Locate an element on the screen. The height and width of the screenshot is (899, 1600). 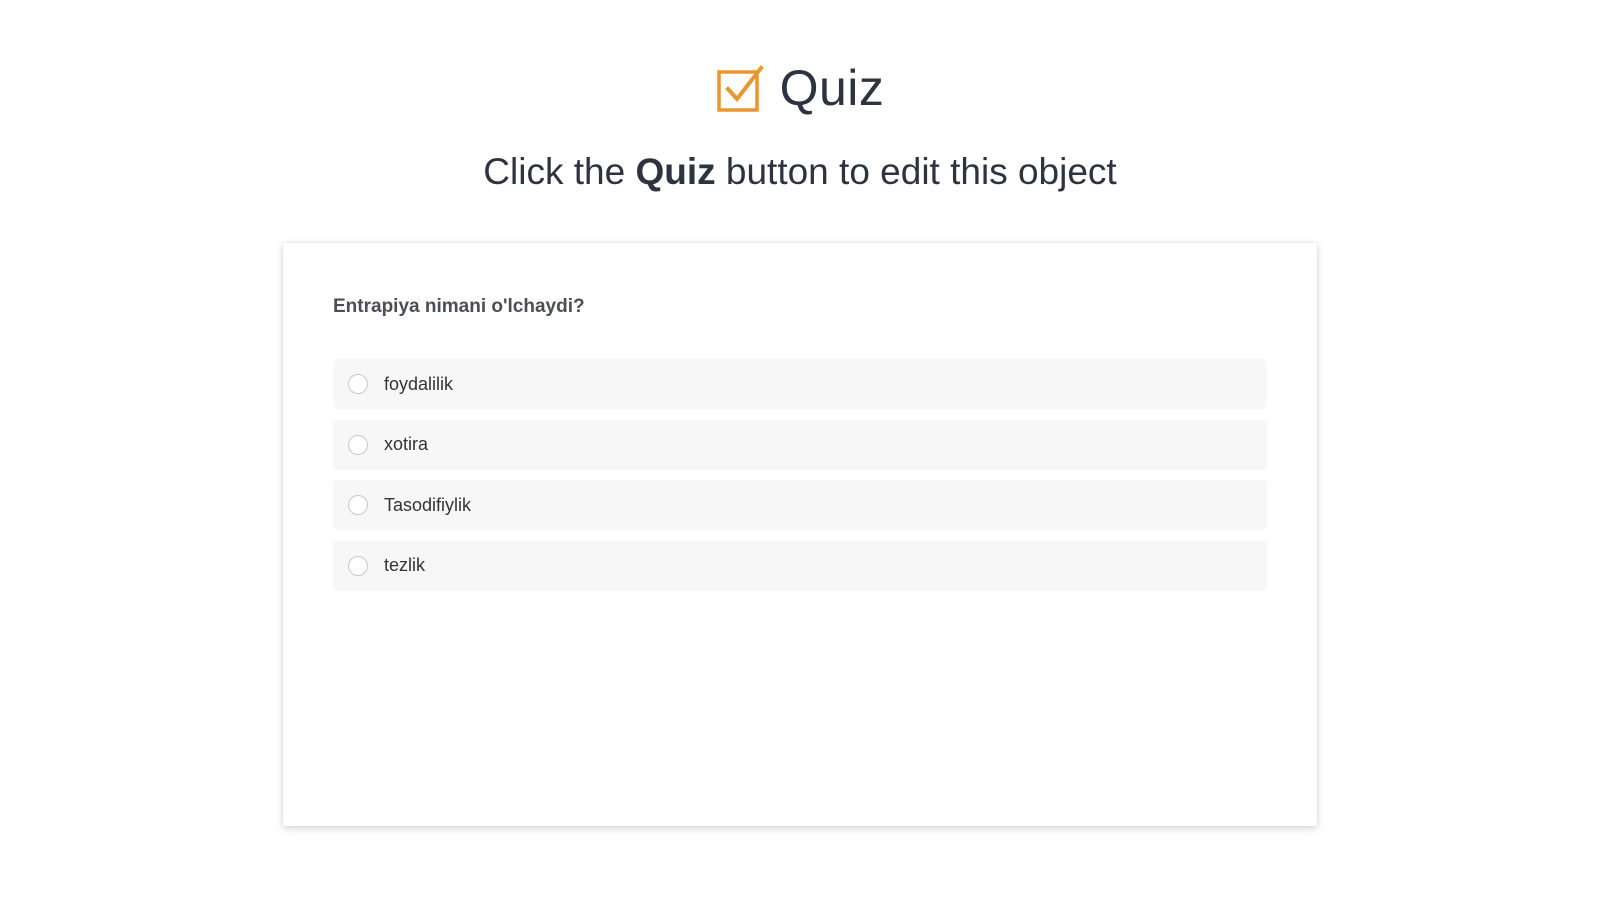
question-text: Entrapiya nimani o'lchaydi? is located at coordinates (459, 306).